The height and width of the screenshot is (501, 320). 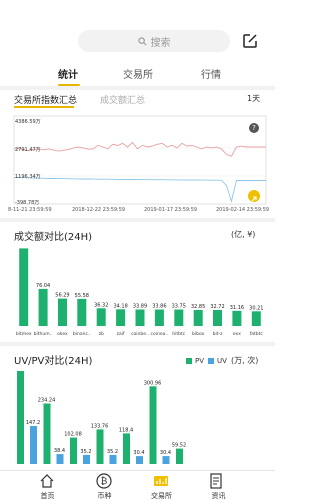 I want to click on tab-exchange: 交易所, so click(x=138, y=73).